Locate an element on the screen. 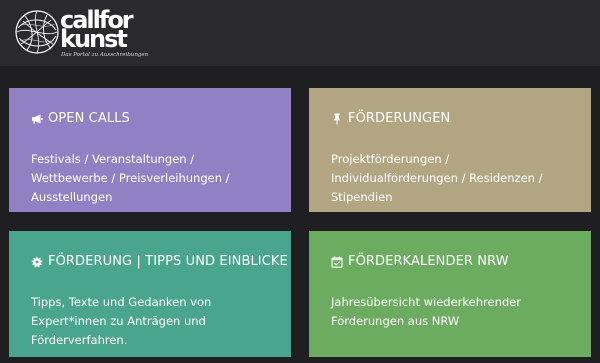 The image size is (600, 363). tile-title: FÖRDERKALENDER NRW is located at coordinates (450, 262).